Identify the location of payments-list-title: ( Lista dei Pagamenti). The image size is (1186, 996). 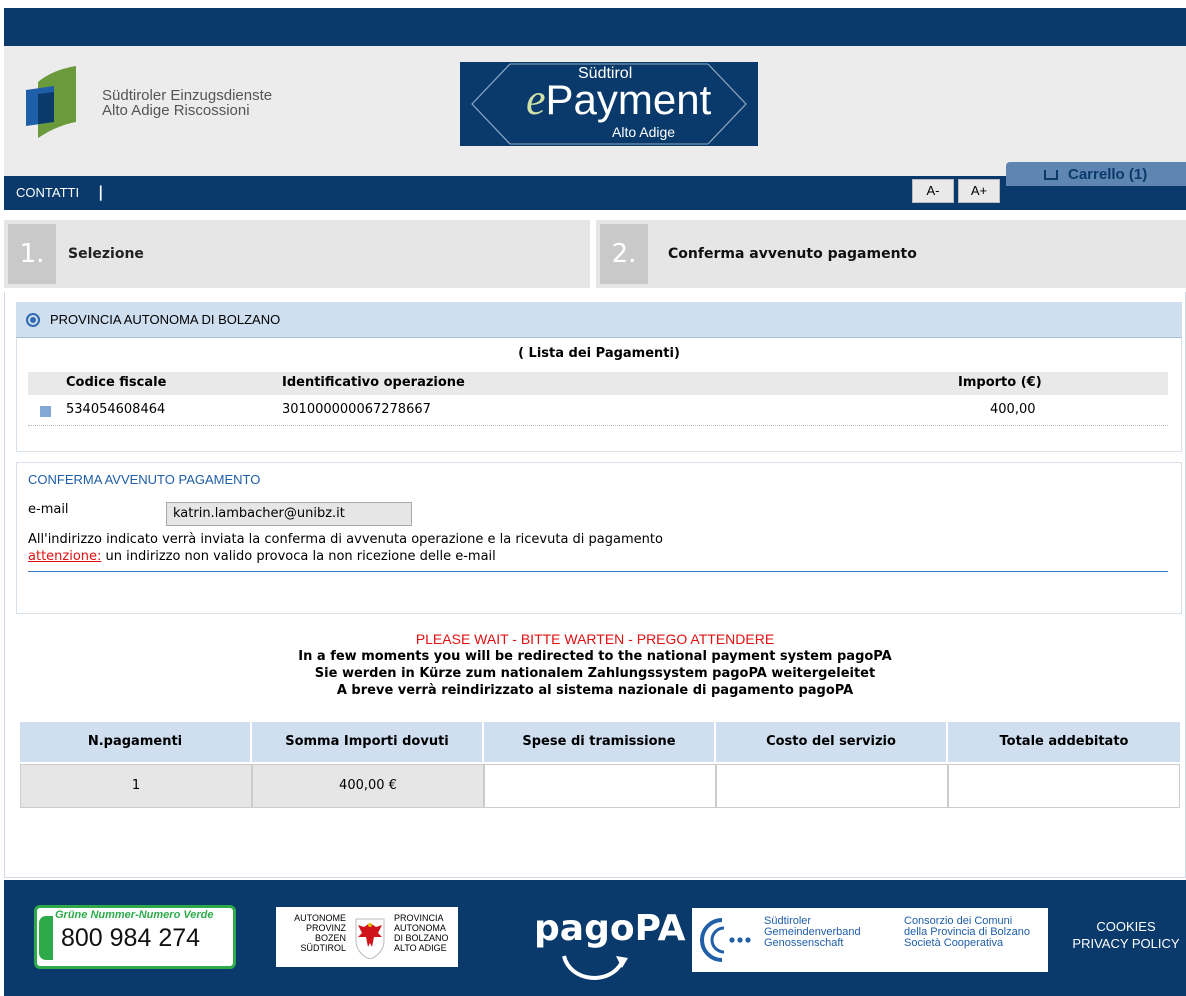
(599, 353).